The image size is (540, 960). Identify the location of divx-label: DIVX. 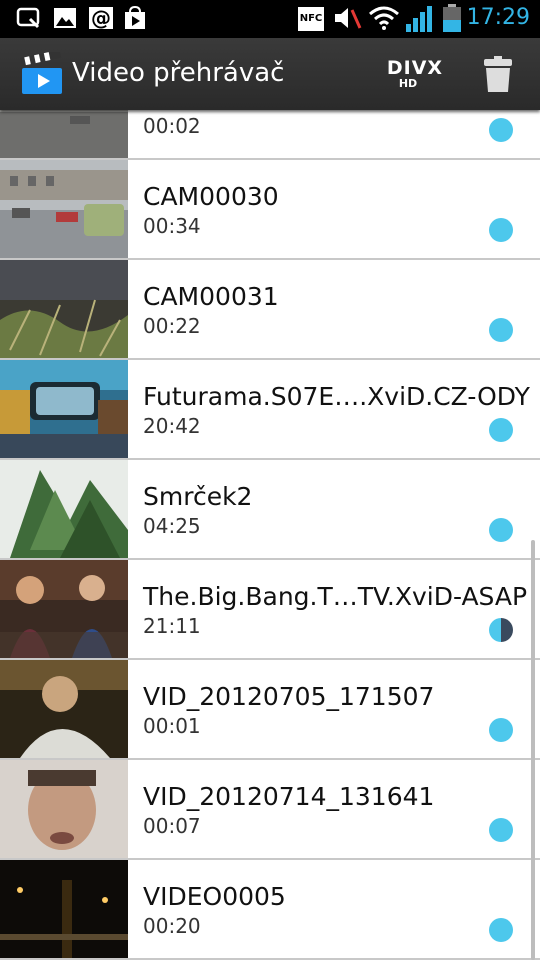
(415, 68).